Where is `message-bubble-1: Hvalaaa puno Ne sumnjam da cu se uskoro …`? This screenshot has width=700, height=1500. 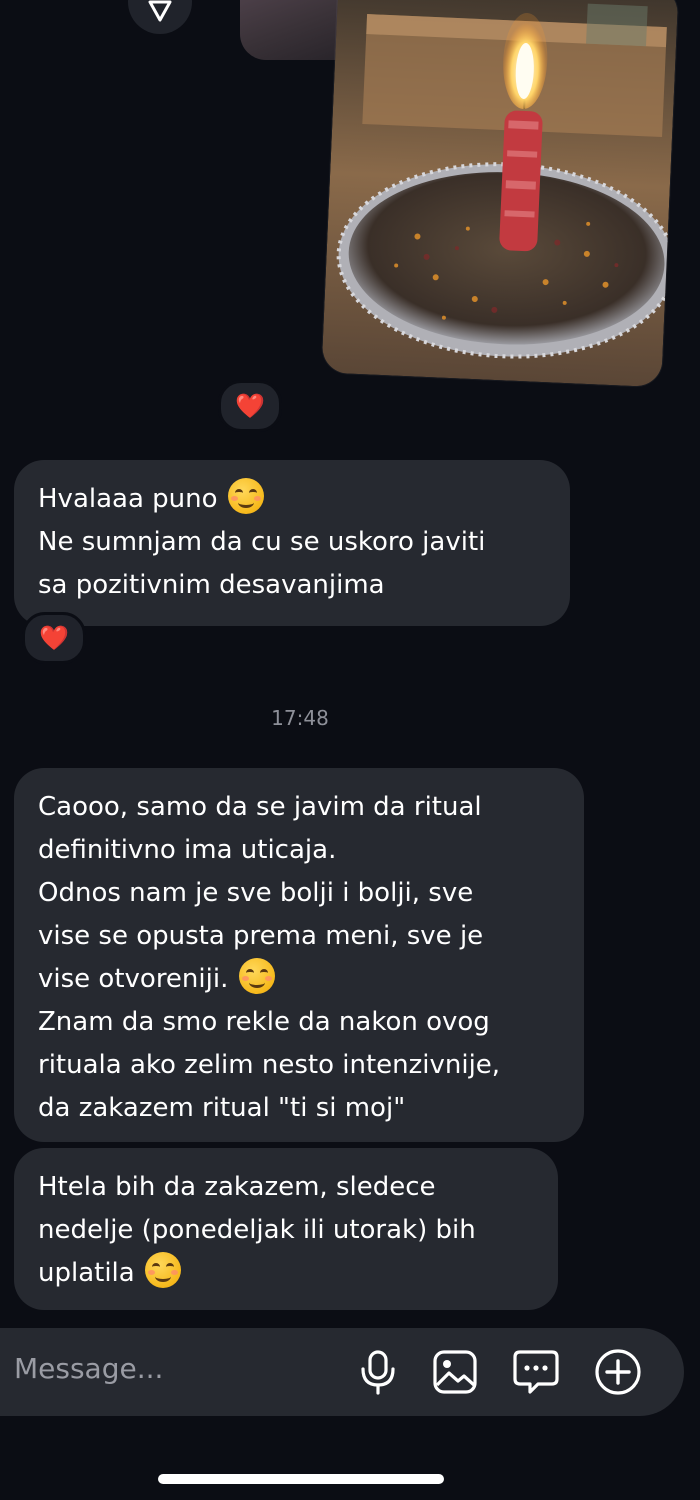 message-bubble-1: Hvalaaa puno Ne sumnjam da cu se uskoro … is located at coordinates (292, 543).